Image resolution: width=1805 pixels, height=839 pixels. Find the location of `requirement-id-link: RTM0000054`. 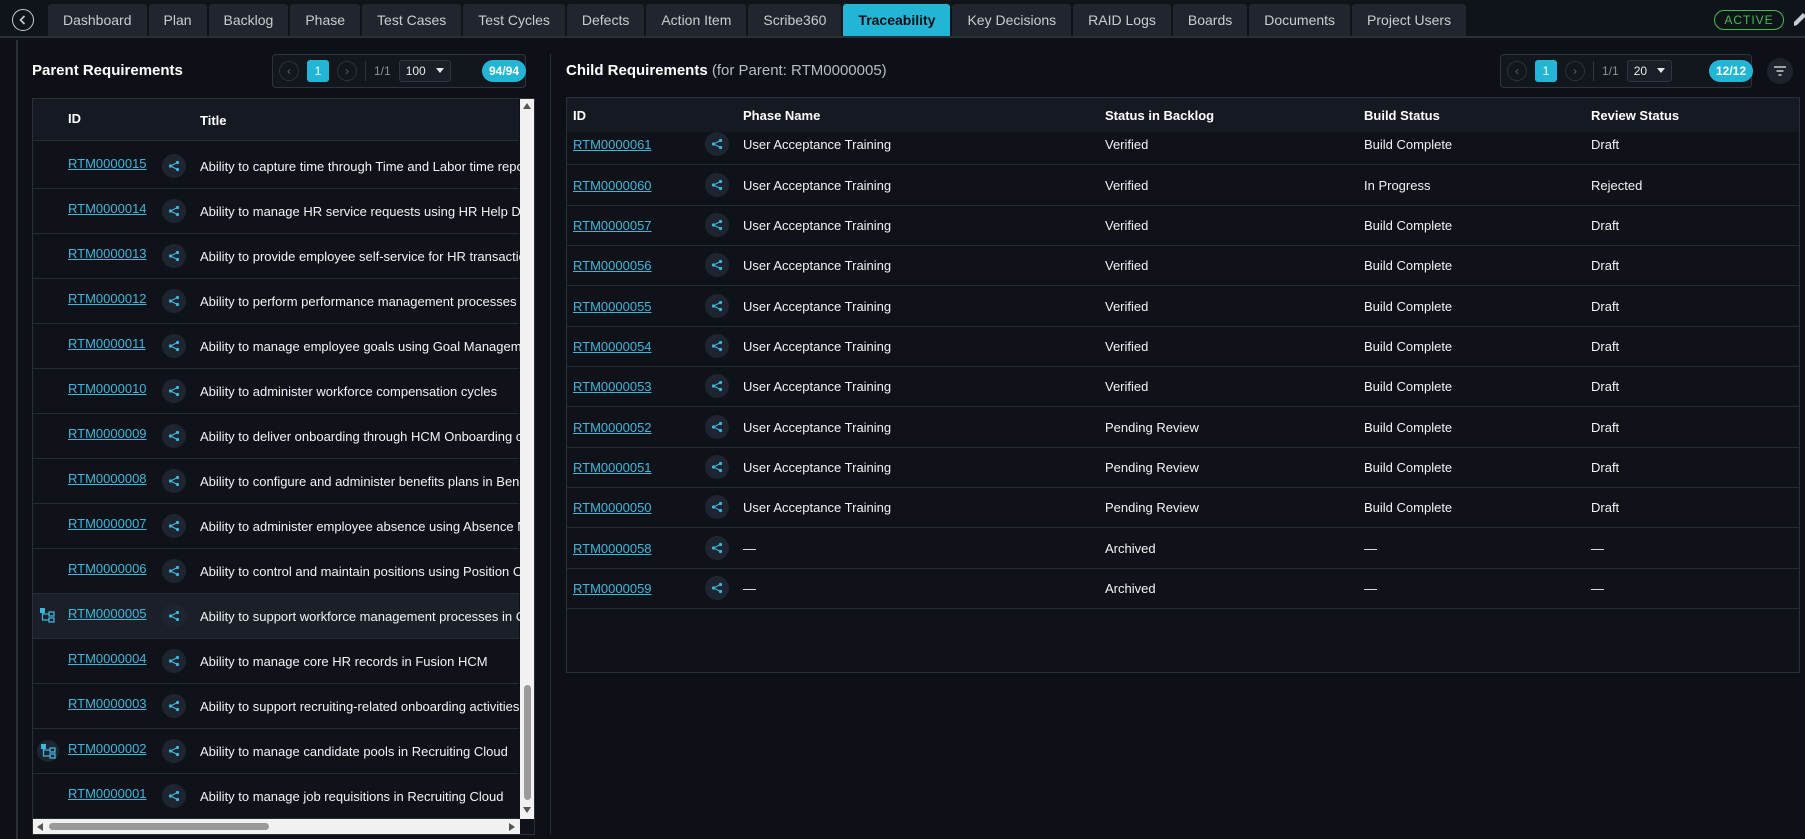

requirement-id-link: RTM0000054 is located at coordinates (612, 346).